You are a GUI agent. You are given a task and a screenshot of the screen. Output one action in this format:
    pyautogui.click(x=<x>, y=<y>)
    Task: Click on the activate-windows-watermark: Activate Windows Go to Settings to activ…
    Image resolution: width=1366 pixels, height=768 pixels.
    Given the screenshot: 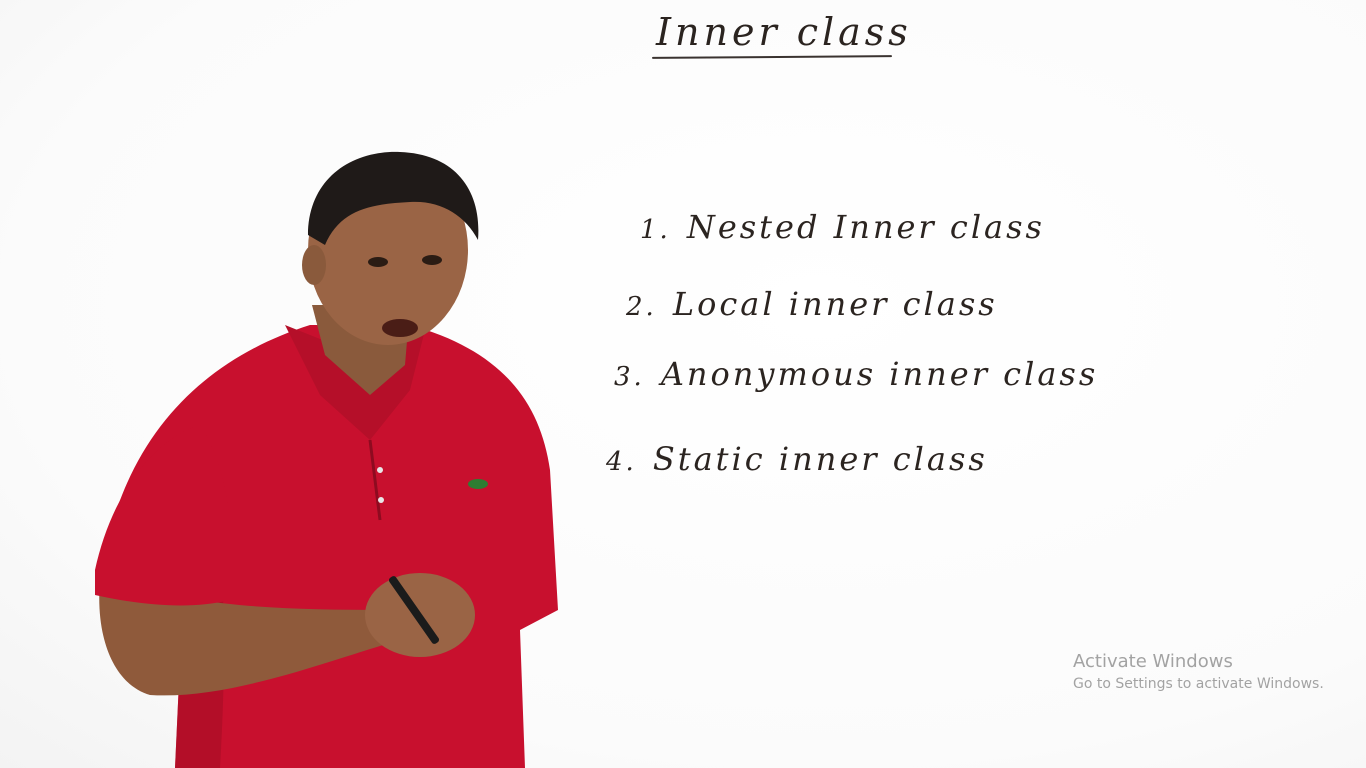 What is the action you would take?
    pyautogui.click(x=1198, y=673)
    